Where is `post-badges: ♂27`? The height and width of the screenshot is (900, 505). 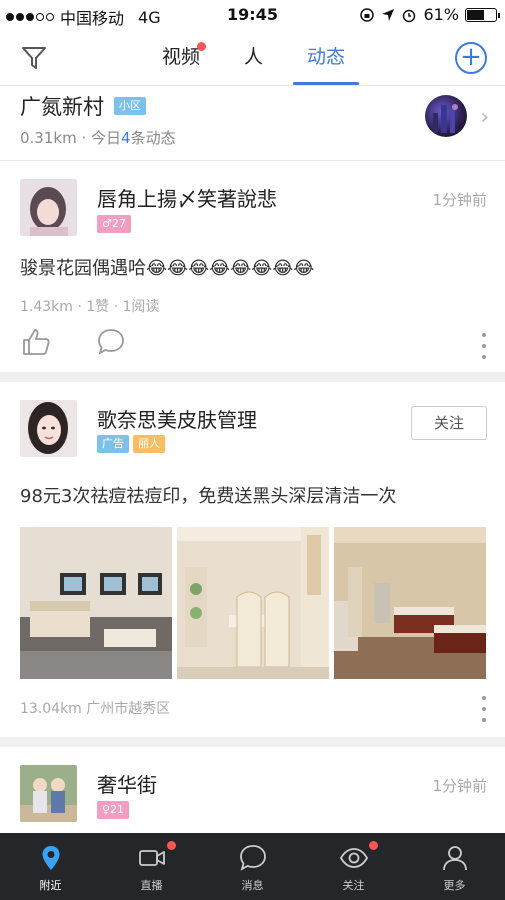
post-badges: ♂27 is located at coordinates (114, 224).